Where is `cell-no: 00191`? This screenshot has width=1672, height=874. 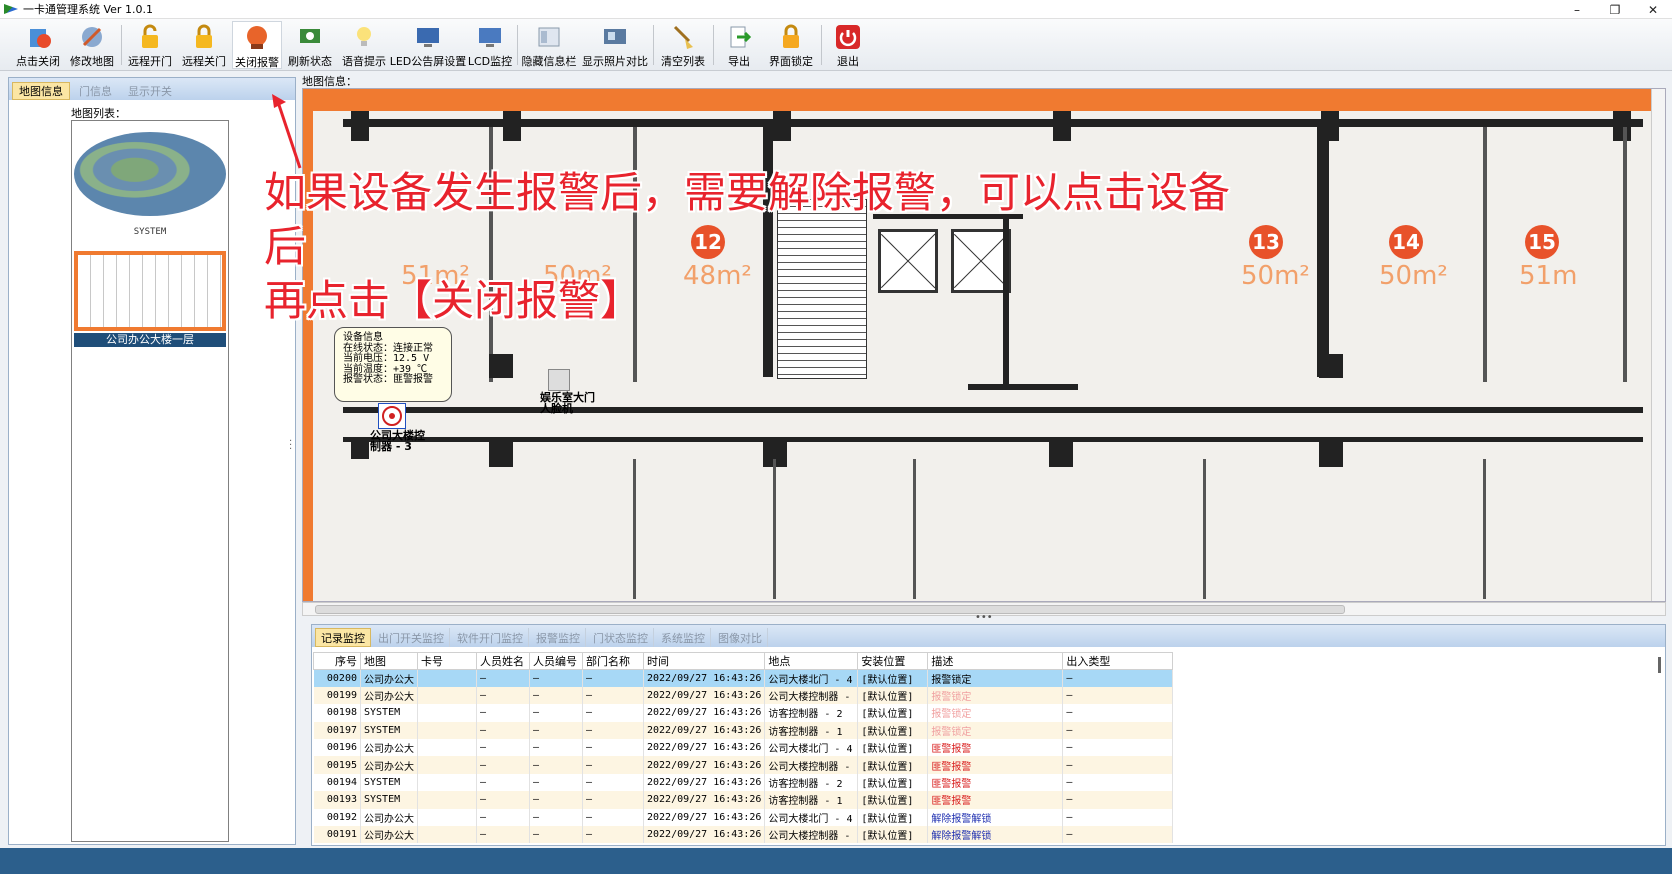
cell-no: 00191 is located at coordinates (337, 835).